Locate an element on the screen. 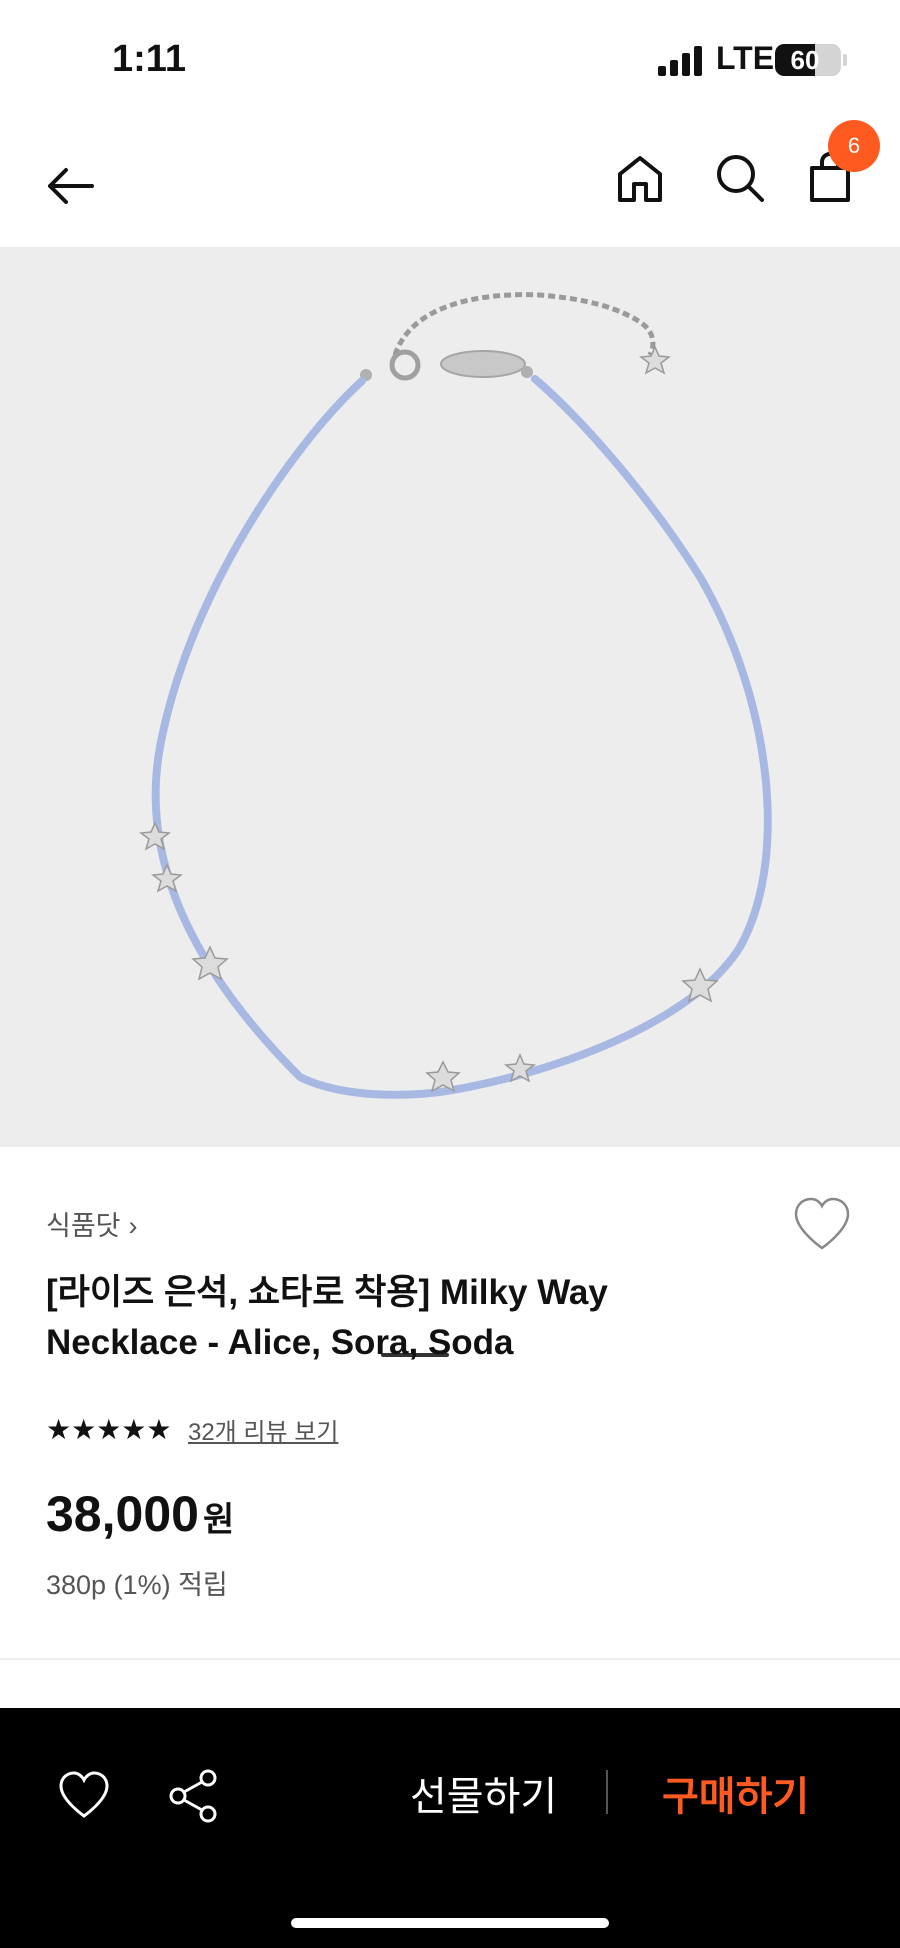 This screenshot has width=900, height=1948. reward-points: 380p (1%) 적립 is located at coordinates (137, 1585).